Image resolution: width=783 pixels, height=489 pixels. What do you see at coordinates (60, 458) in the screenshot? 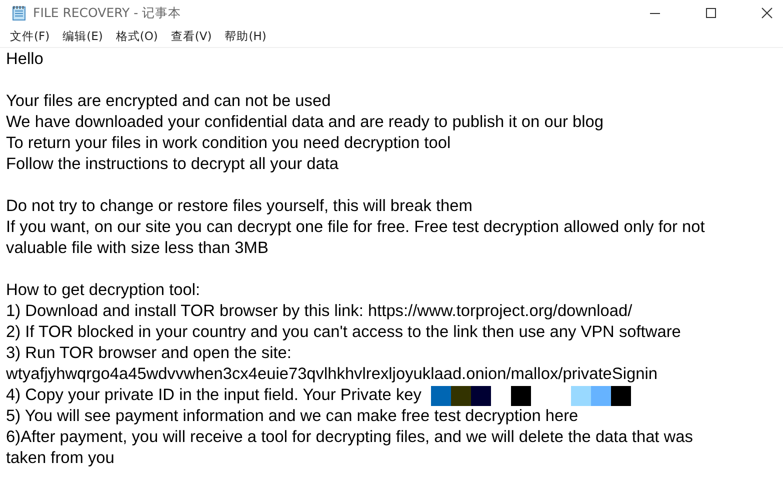
I see `text-line: taken from you` at bounding box center [60, 458].